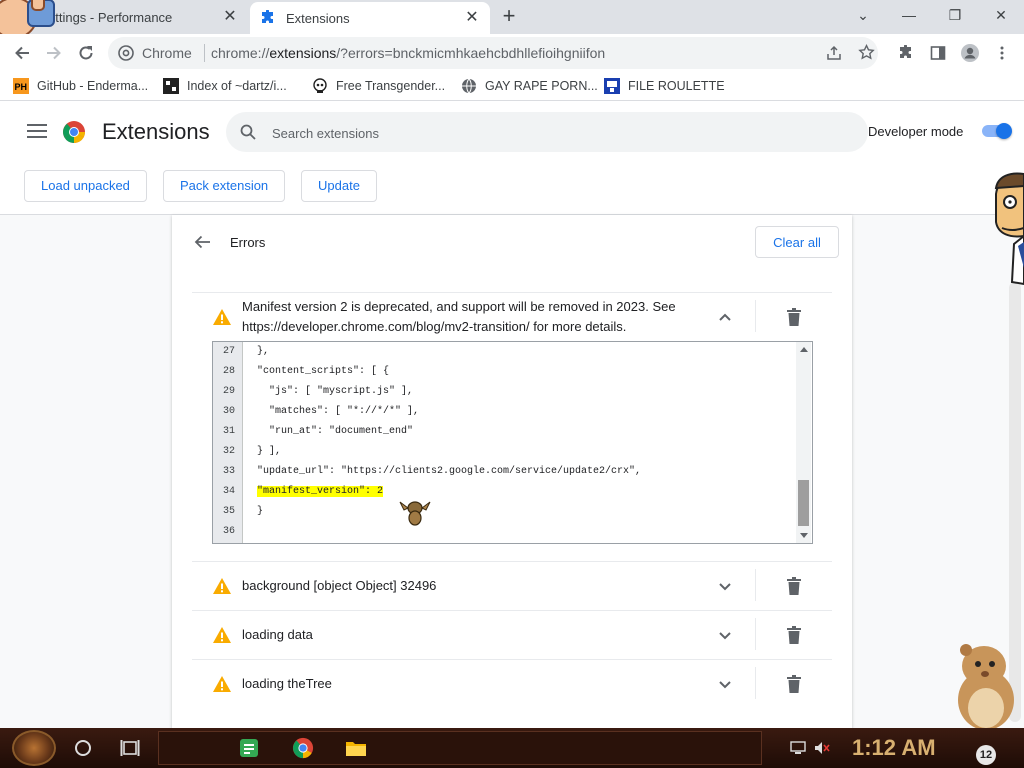 This screenshot has height=768, width=1024. Describe the element at coordinates (228, 471) in the screenshot. I see `line-number: 33` at that location.